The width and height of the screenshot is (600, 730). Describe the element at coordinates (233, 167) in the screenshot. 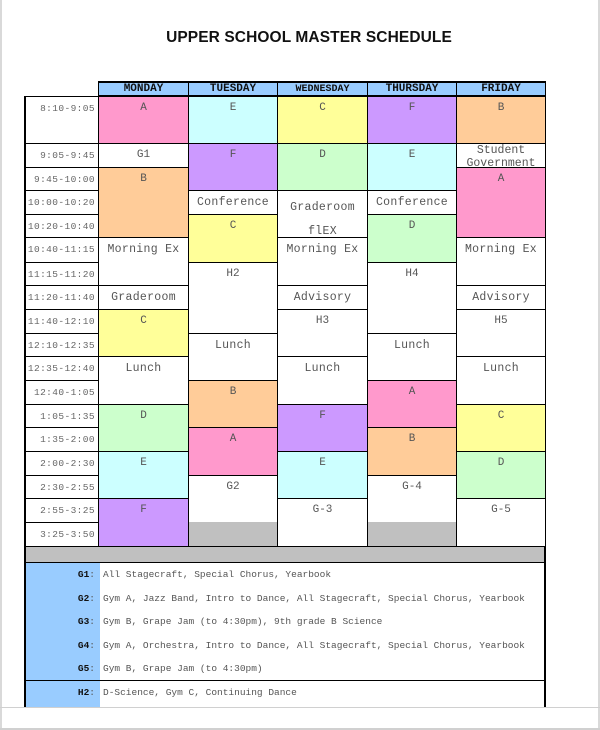

I see `schedule-block-tuesday: F` at that location.